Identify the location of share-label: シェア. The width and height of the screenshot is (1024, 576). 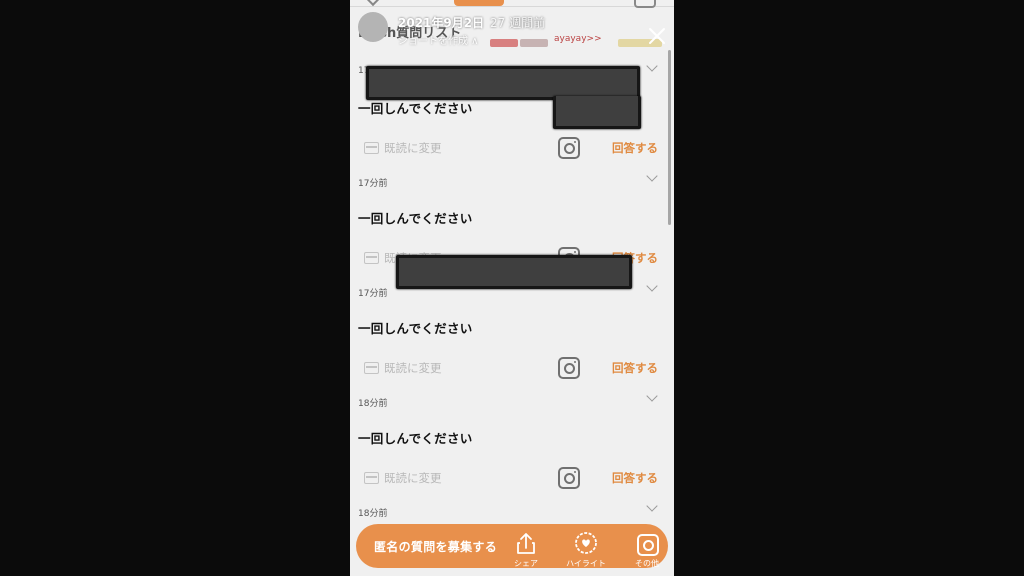
(526, 563).